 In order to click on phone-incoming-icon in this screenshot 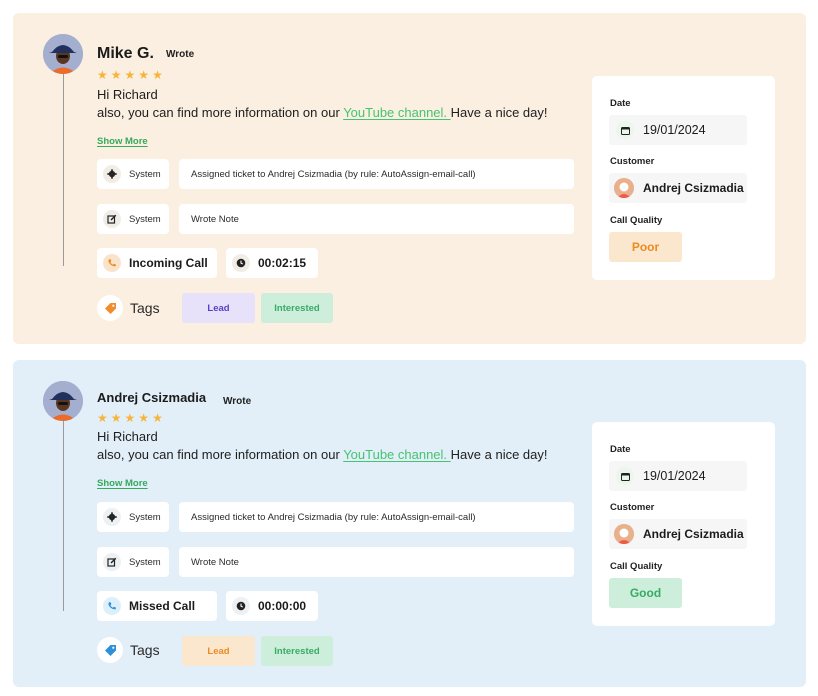, I will do `click(112, 263)`.